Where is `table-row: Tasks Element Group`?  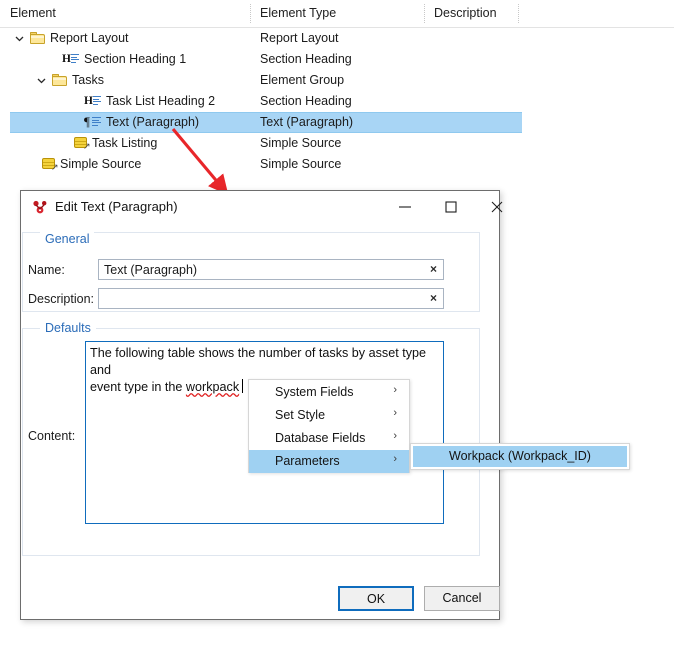 table-row: Tasks Element Group is located at coordinates (337, 80).